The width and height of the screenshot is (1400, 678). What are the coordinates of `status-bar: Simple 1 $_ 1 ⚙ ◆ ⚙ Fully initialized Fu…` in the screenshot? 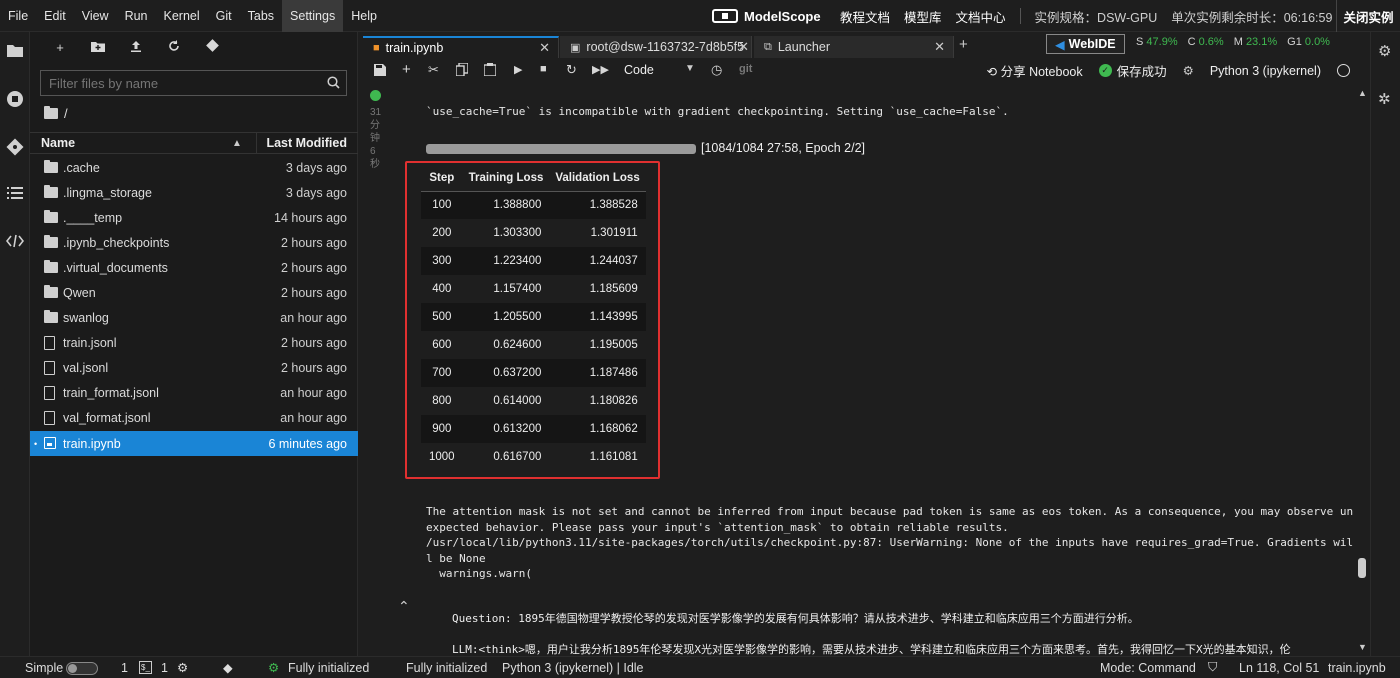 It's located at (700, 667).